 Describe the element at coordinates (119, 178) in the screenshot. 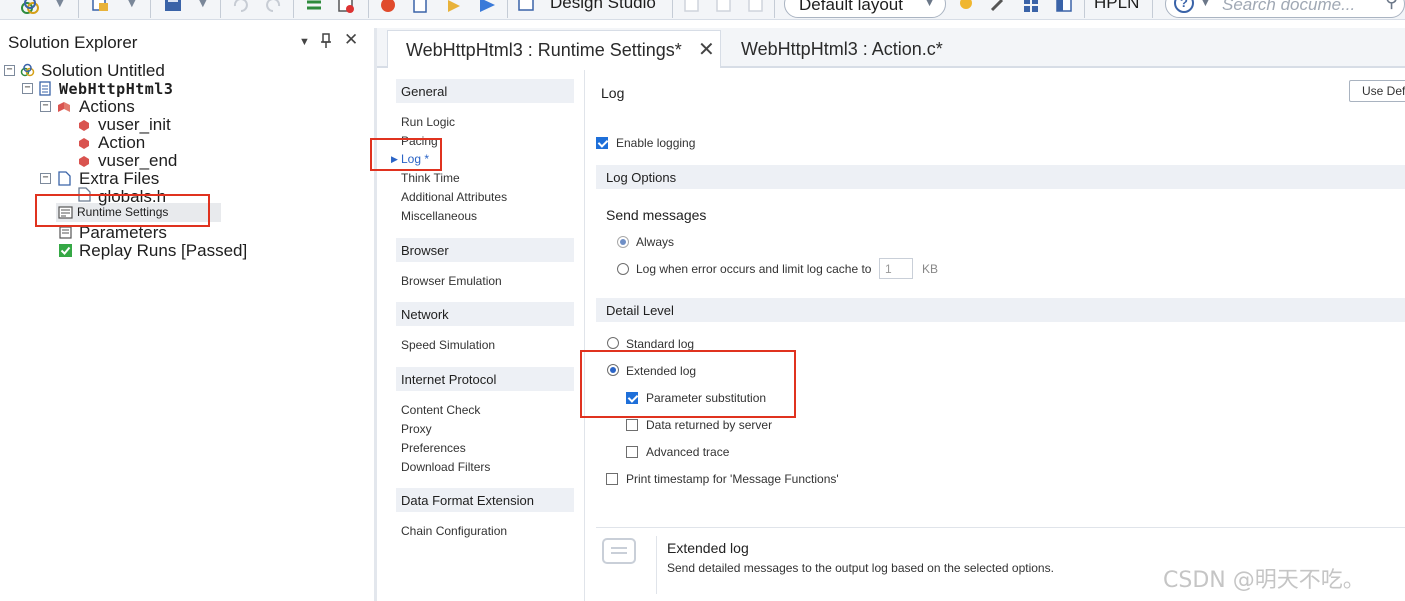

I see `tree-item-label: Extra Files` at that location.